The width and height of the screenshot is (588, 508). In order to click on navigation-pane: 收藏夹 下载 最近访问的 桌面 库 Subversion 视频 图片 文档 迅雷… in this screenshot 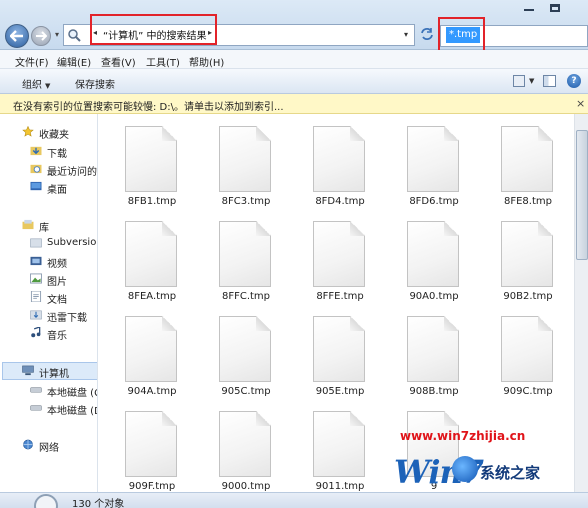, I will do `click(49, 303)`.